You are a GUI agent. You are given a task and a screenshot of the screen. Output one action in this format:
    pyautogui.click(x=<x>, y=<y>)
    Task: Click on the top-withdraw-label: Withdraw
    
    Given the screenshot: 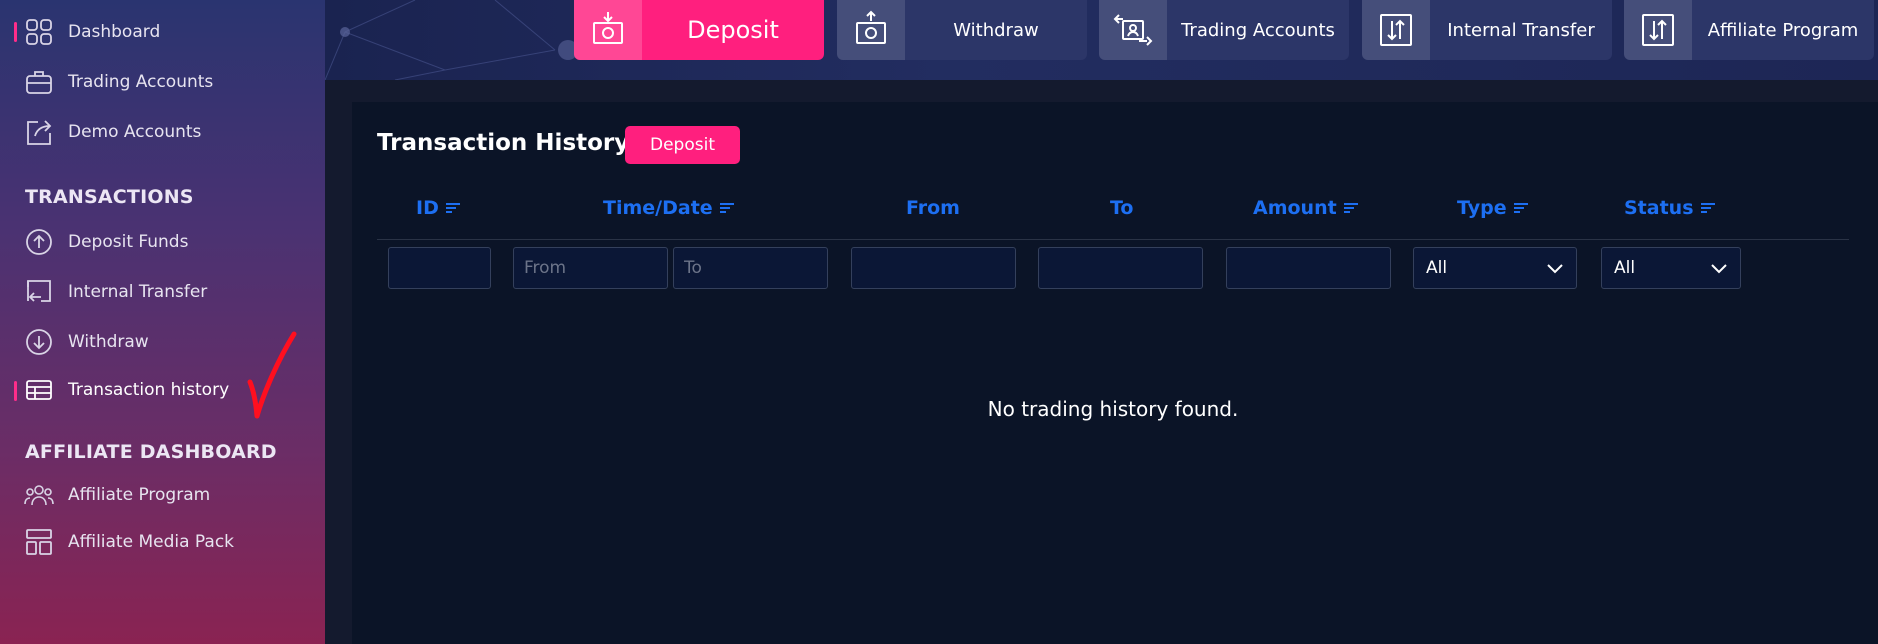 What is the action you would take?
    pyautogui.click(x=996, y=30)
    